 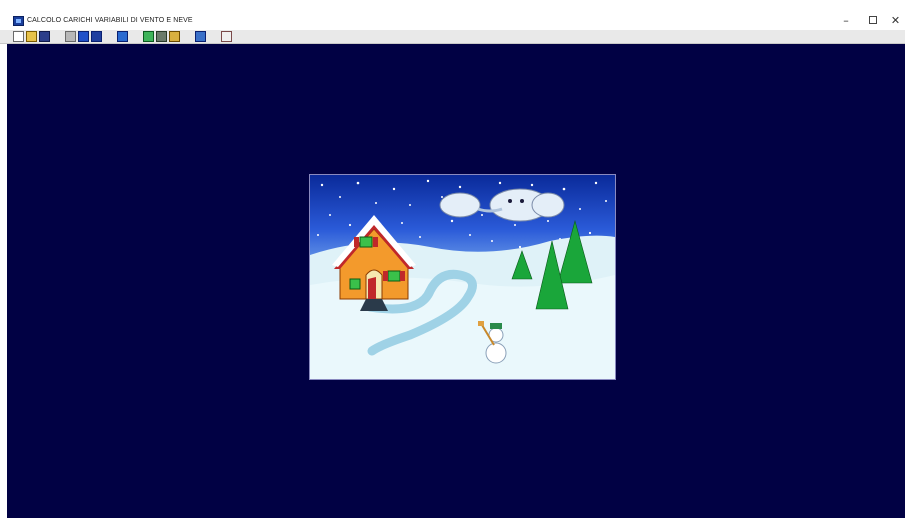 I want to click on save-button, so click(x=44, y=36).